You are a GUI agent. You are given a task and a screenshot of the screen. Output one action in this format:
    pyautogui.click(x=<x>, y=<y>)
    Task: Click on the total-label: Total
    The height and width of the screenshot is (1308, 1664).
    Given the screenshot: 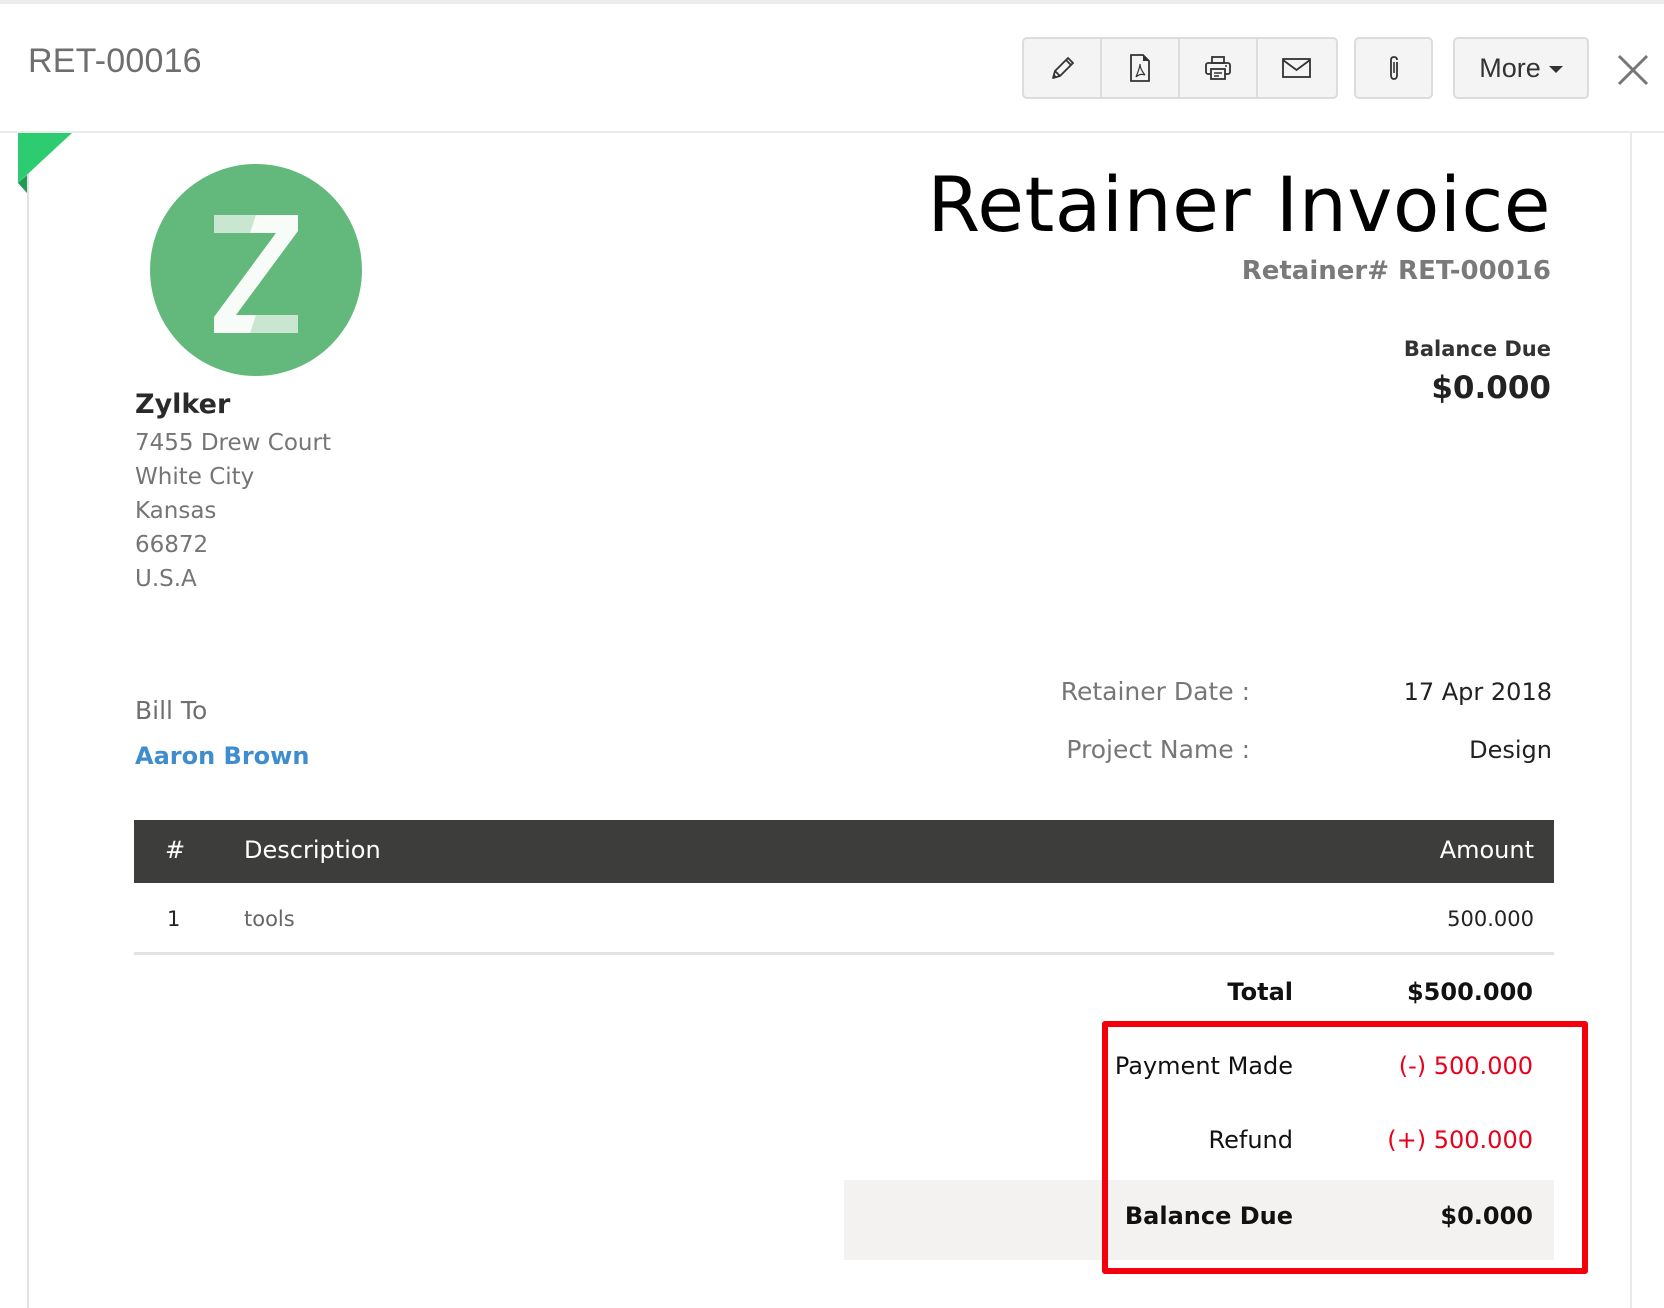 What is the action you would take?
    pyautogui.click(x=1260, y=992)
    